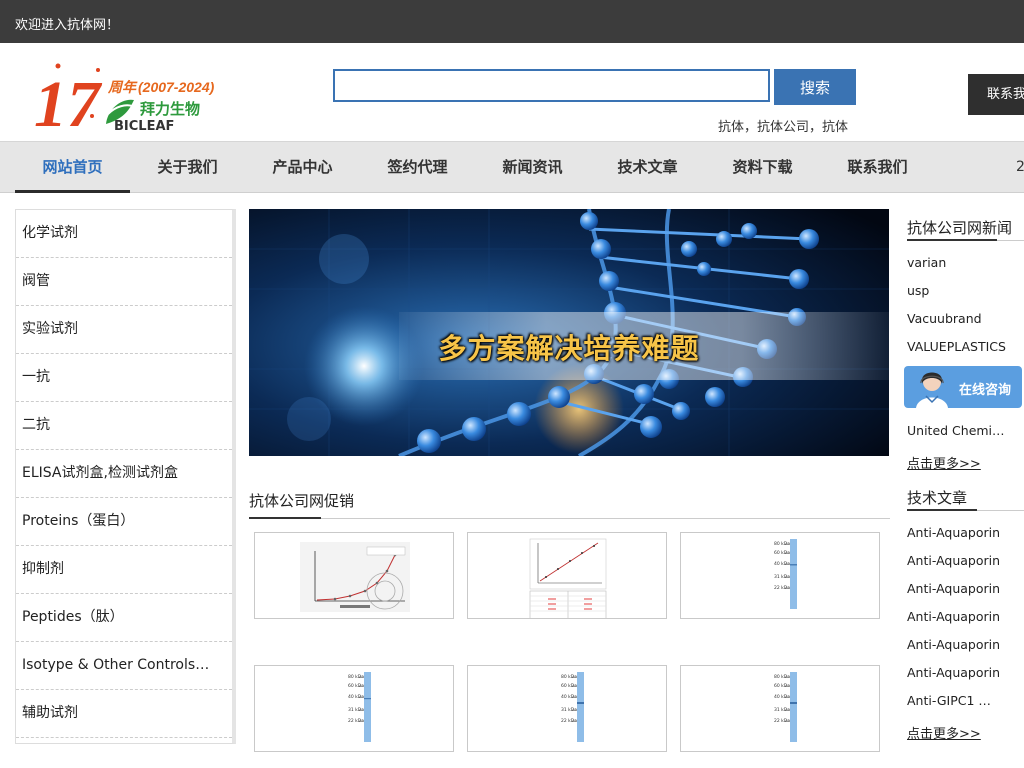  Describe the element at coordinates (996, 94) in the screenshot. I see `contact-button: 联系我` at that location.